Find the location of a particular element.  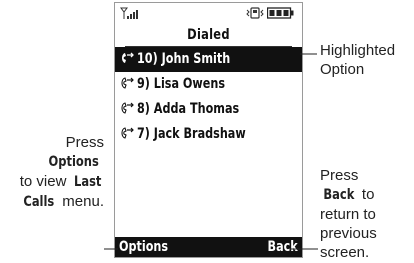

list-item-label: 8) Adda Thomas is located at coordinates (188, 109).